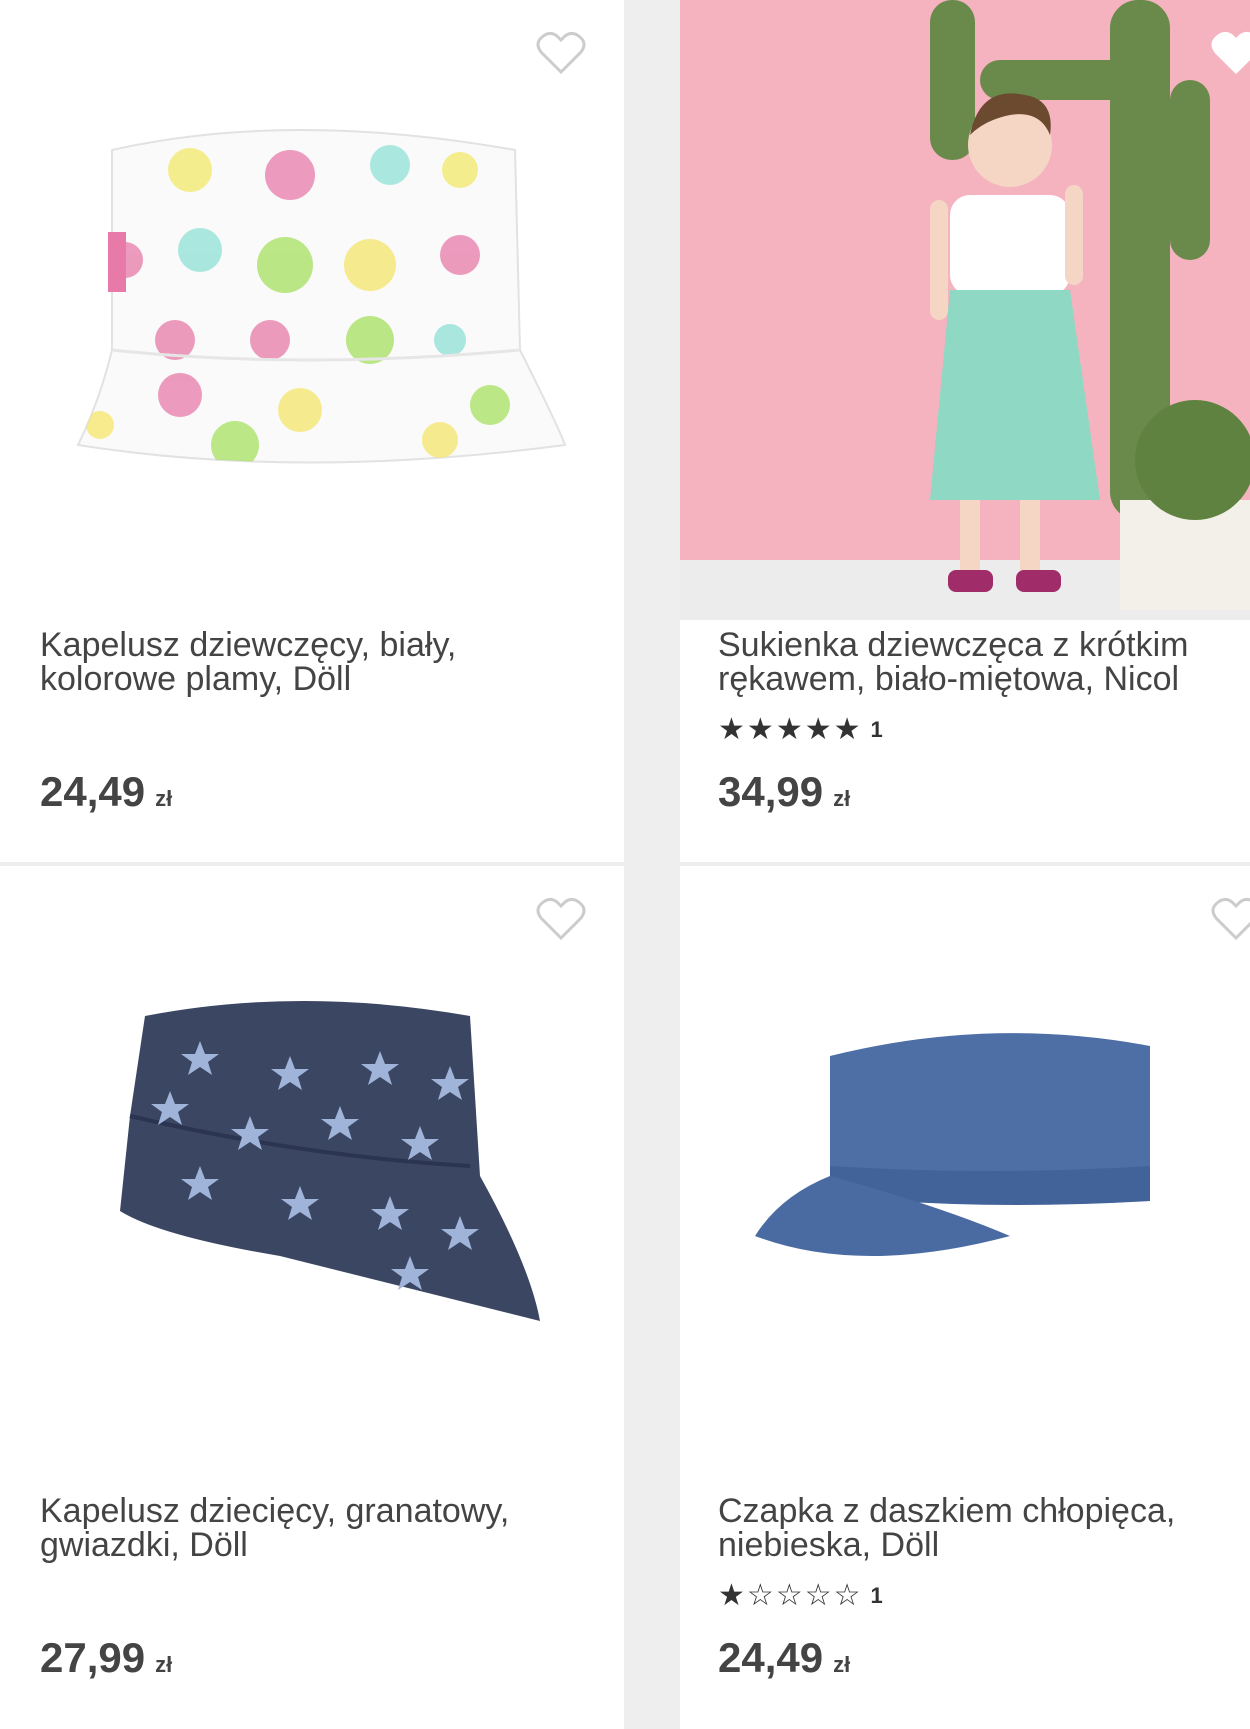  I want to click on product-rating: ★ ☆ ☆ ☆ ☆ 1, so click(800, 1595).